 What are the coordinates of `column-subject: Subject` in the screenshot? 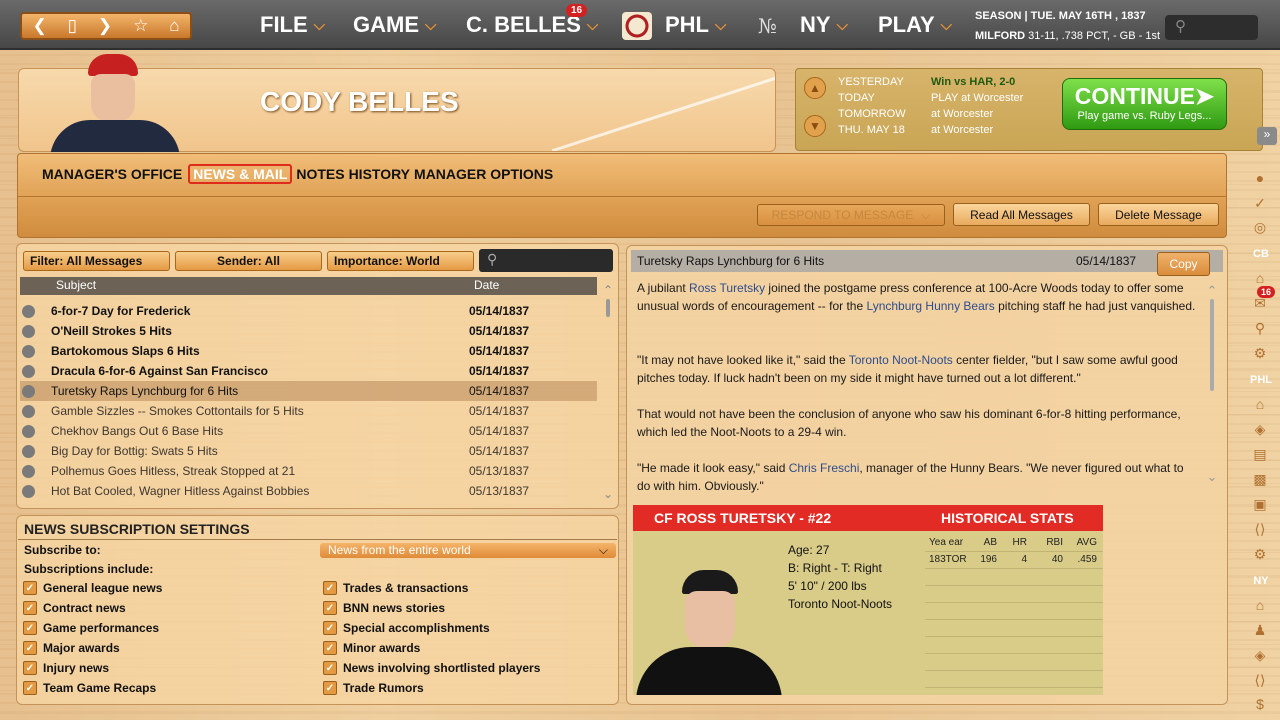 It's located at (76, 285).